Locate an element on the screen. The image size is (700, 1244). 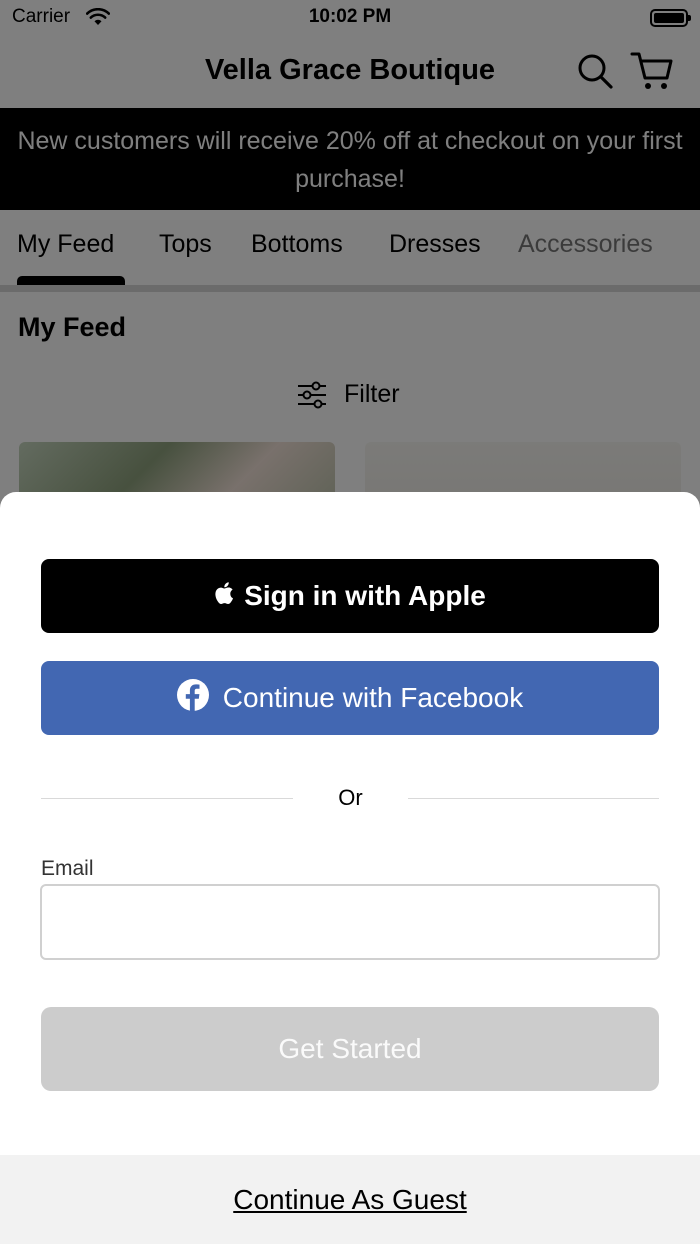
apple-button-label: Sign in with Apple is located at coordinates (365, 595).